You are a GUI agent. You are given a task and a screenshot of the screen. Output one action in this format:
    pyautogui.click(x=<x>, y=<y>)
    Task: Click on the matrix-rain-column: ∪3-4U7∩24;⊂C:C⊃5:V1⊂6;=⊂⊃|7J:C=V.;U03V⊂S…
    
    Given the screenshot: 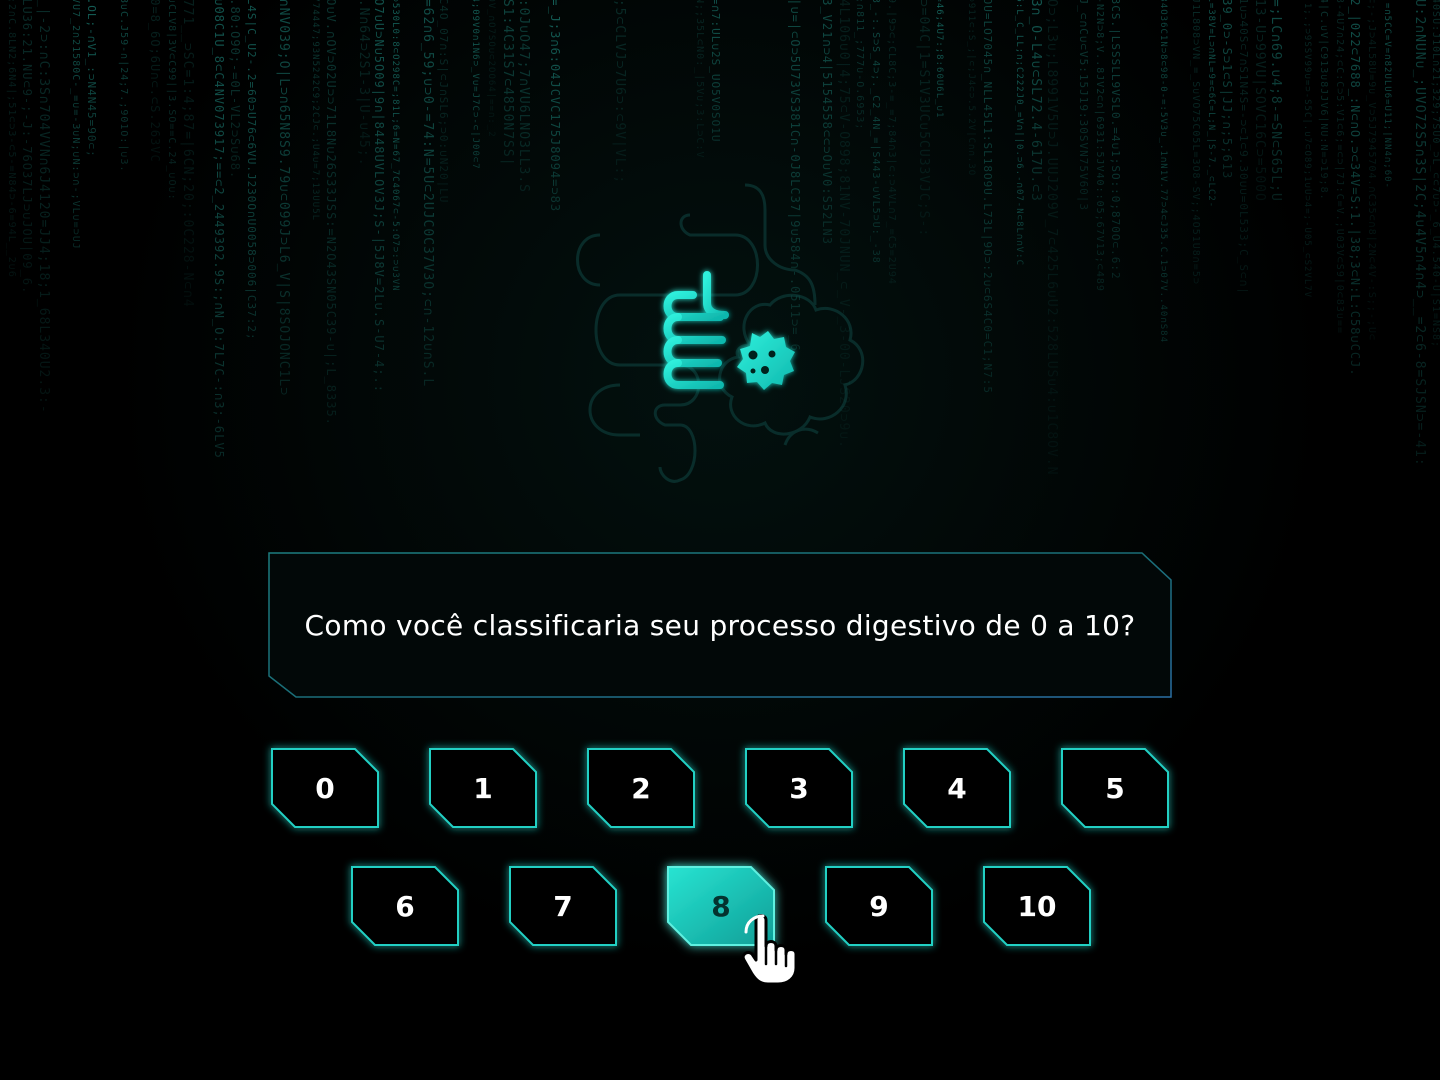 What is the action you would take?
    pyautogui.click(x=1339, y=167)
    